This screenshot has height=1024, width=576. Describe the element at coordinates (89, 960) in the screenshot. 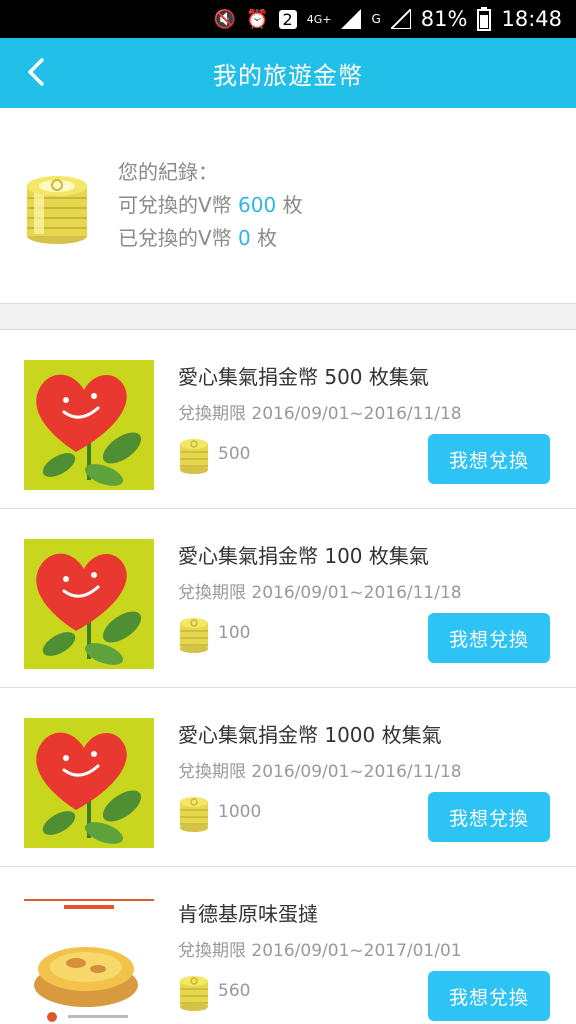

I see `egg-tart-thumbnail` at that location.